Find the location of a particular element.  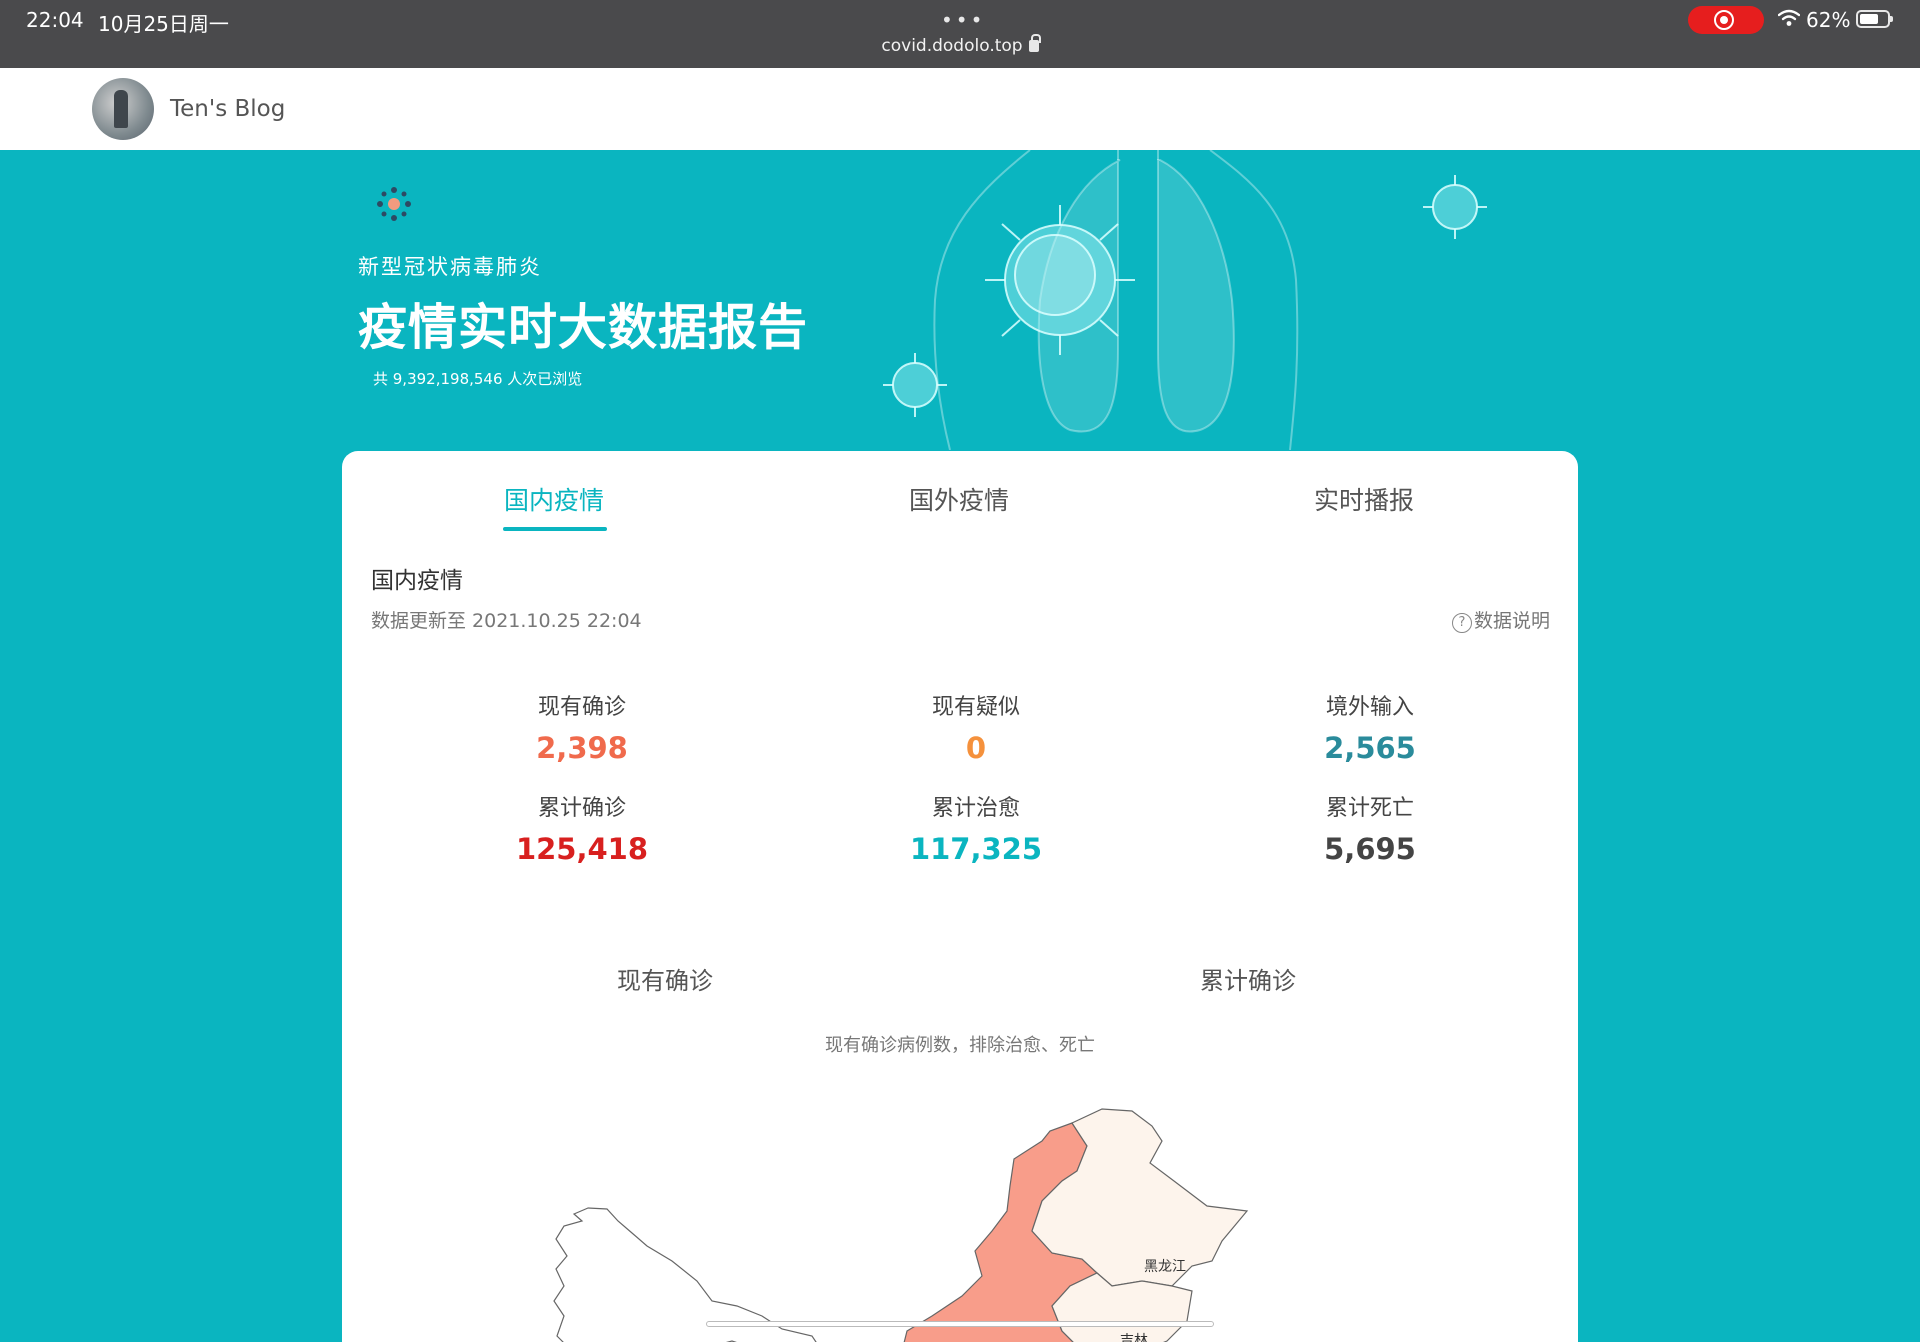

stat-label: 现有疑似 is located at coordinates (975, 707).